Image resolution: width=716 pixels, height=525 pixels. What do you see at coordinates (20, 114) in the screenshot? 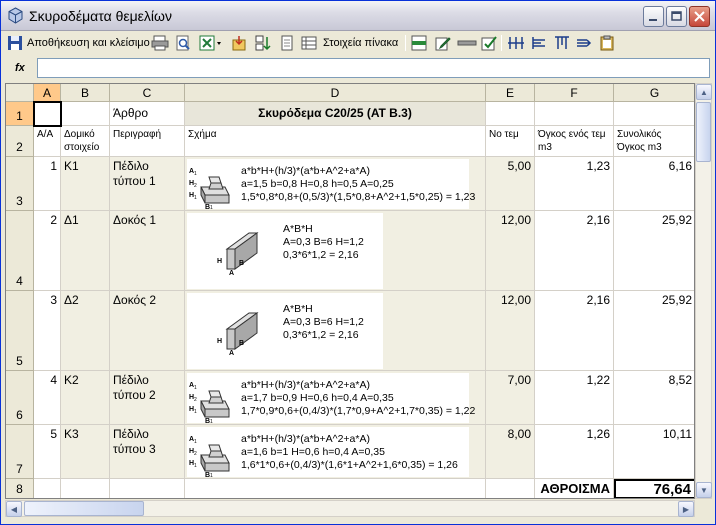
I see `row-header-1: 1` at bounding box center [20, 114].